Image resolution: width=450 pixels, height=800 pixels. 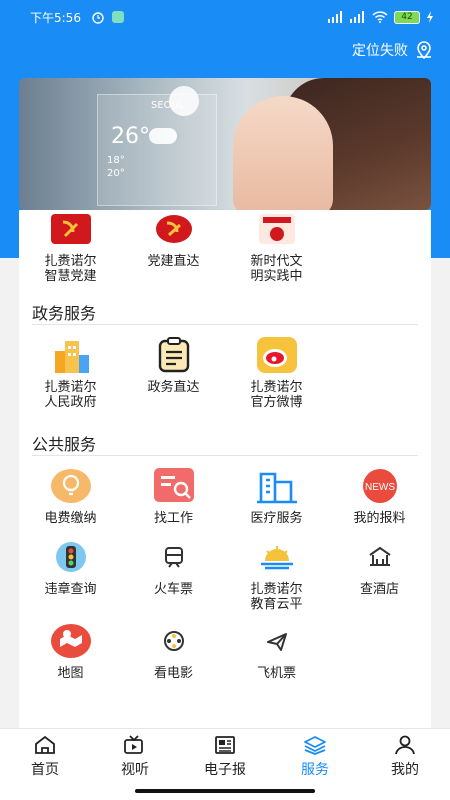 I want to click on party-row: 扎赉诺尔 智慧党建 党建直达 新时代文 明实践中, so click(x=225, y=248).